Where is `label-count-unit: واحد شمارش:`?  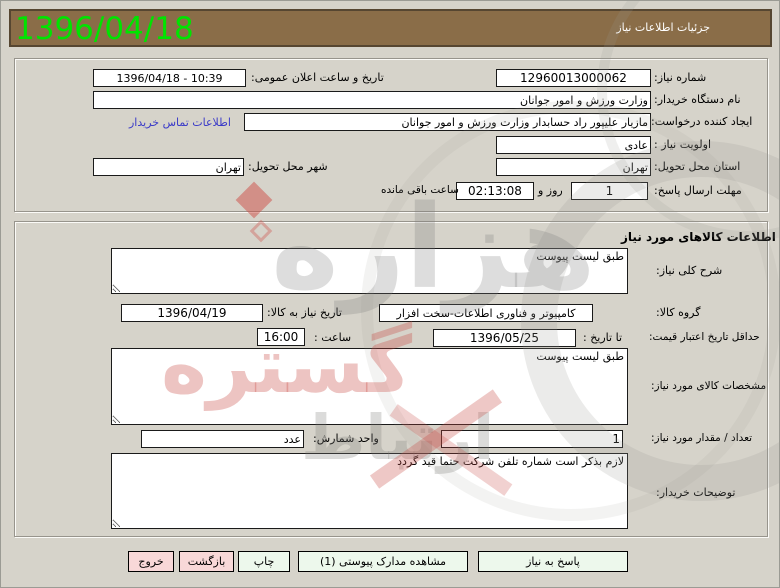 label-count-unit: واحد شمارش: is located at coordinates (346, 438).